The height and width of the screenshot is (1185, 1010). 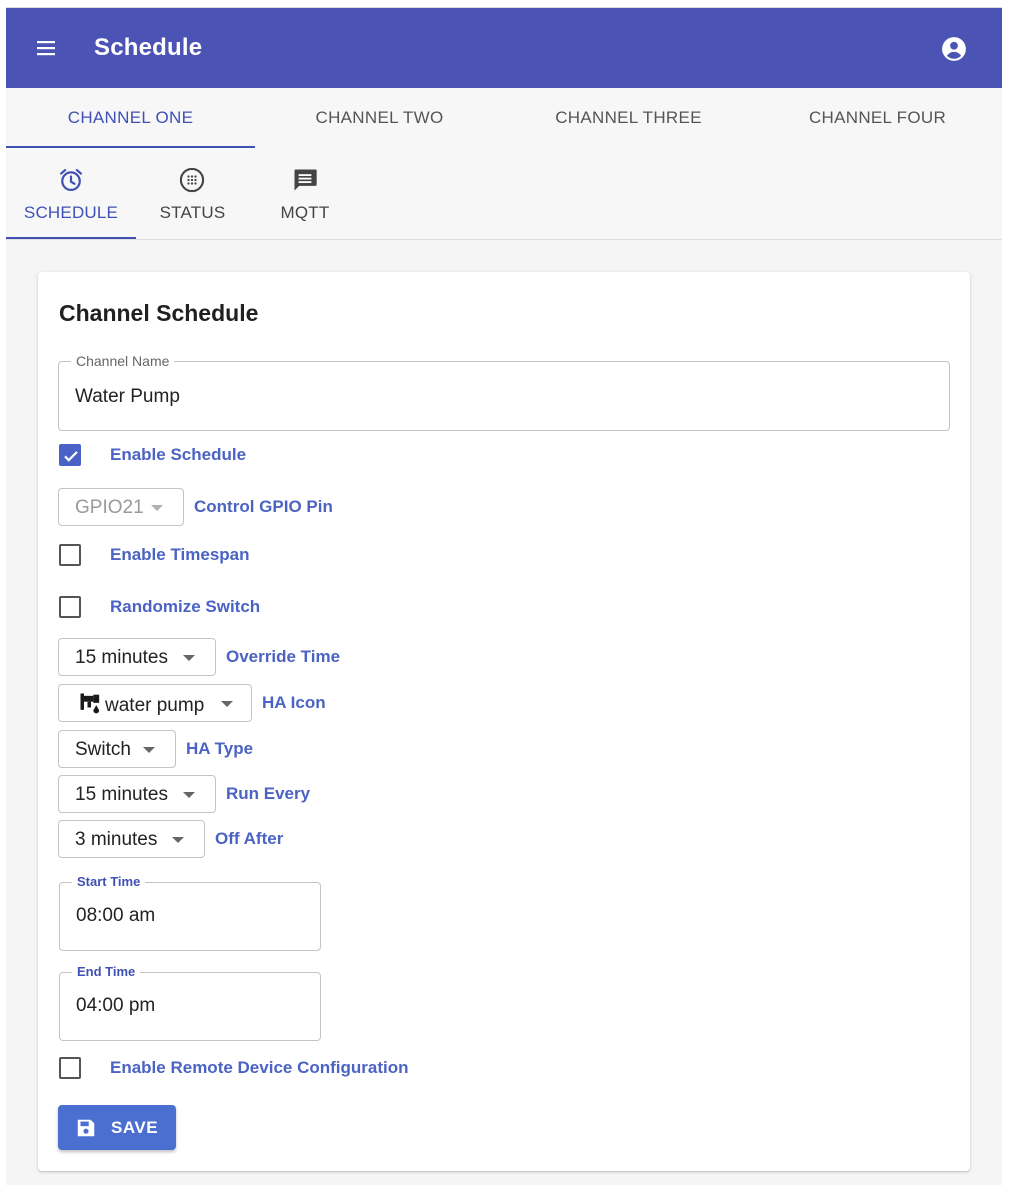 What do you see at coordinates (116, 839) in the screenshot?
I see `off-after-value: 3 minutes` at bounding box center [116, 839].